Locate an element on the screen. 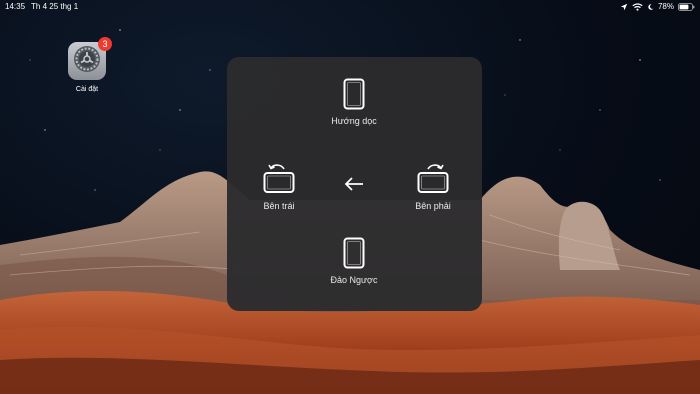 This screenshot has width=700, height=394. rotate-left-button: Bên trái is located at coordinates (279, 186).